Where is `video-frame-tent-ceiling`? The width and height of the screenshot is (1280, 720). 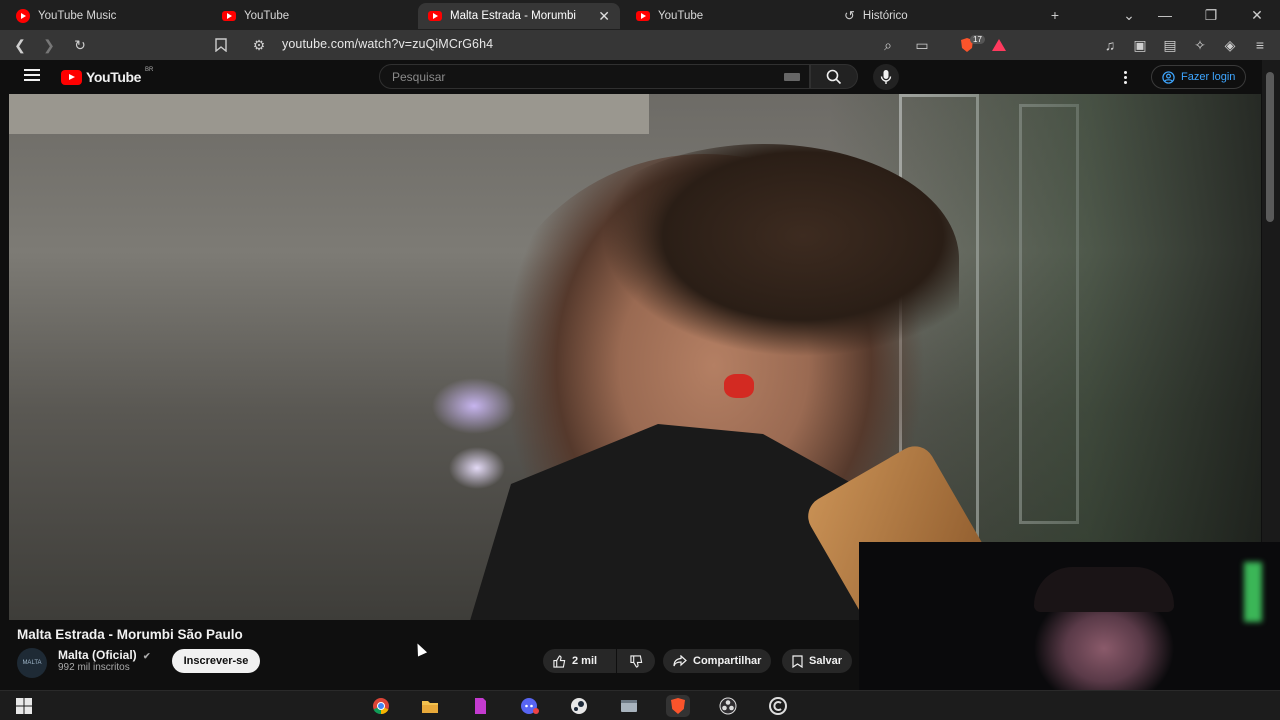 video-frame-tent-ceiling is located at coordinates (329, 114).